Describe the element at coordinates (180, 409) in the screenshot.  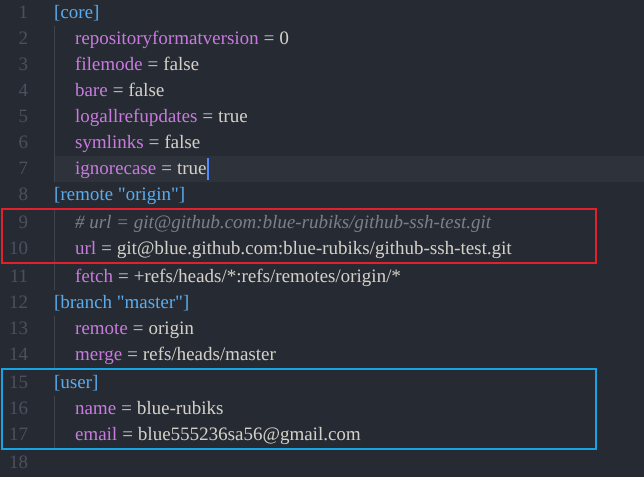
I see `config-value: blue-rubiks` at that location.